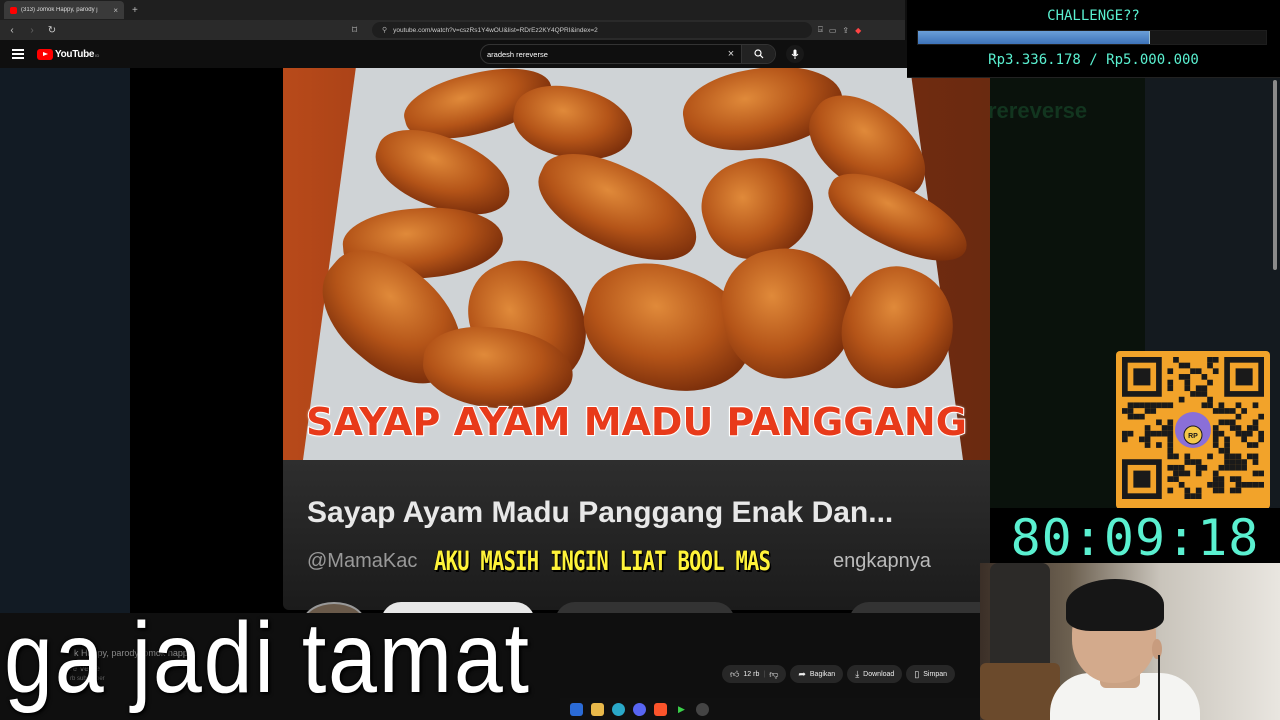 The width and height of the screenshot is (1280, 720). I want to click on search-clear-icon: ×, so click(731, 54).